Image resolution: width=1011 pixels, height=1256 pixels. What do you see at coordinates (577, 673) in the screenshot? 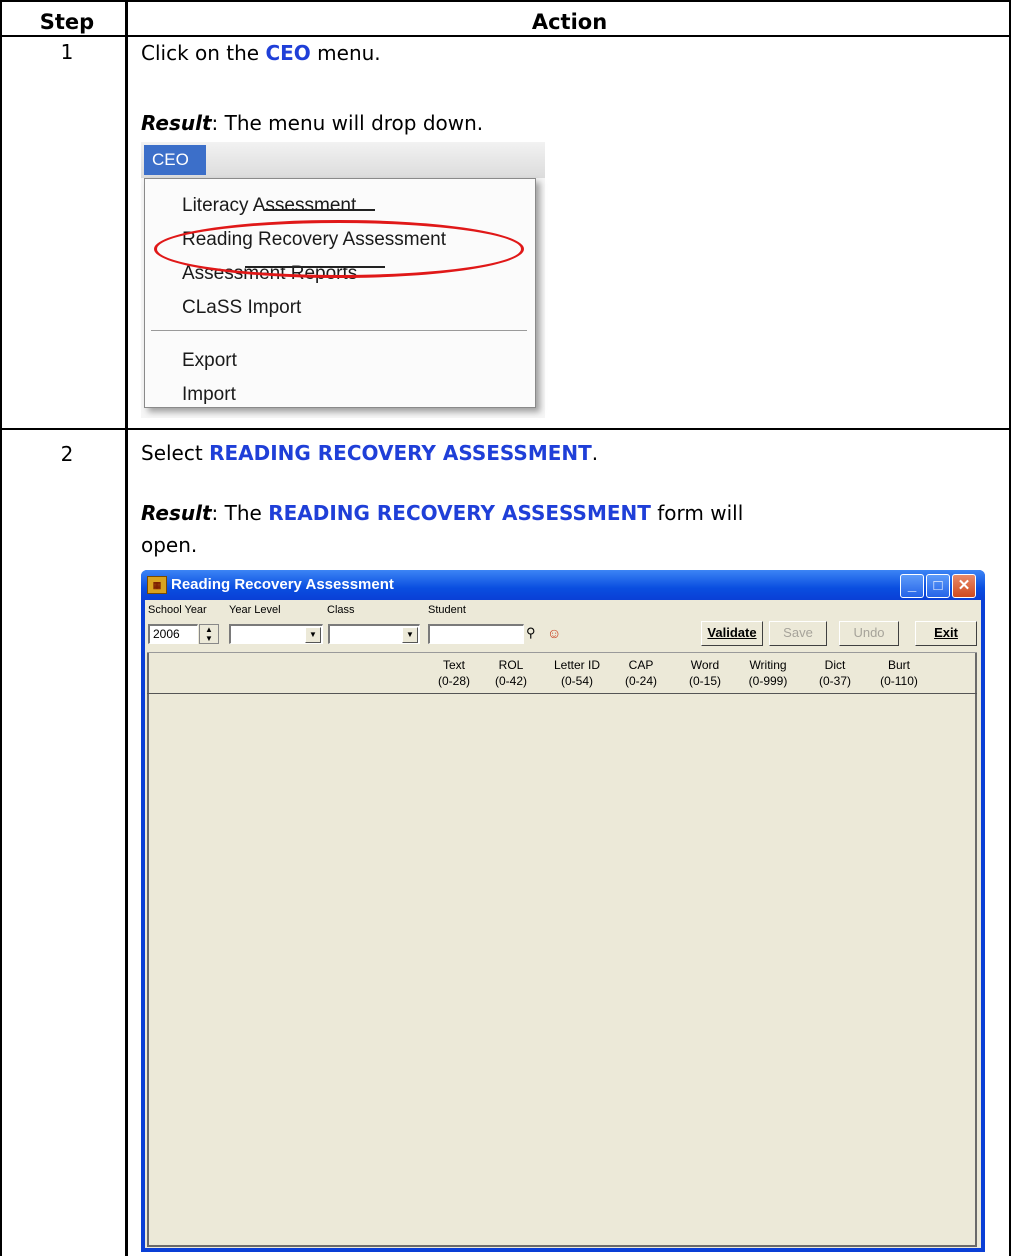
I see `column-header: Letter ID (0-54)` at bounding box center [577, 673].